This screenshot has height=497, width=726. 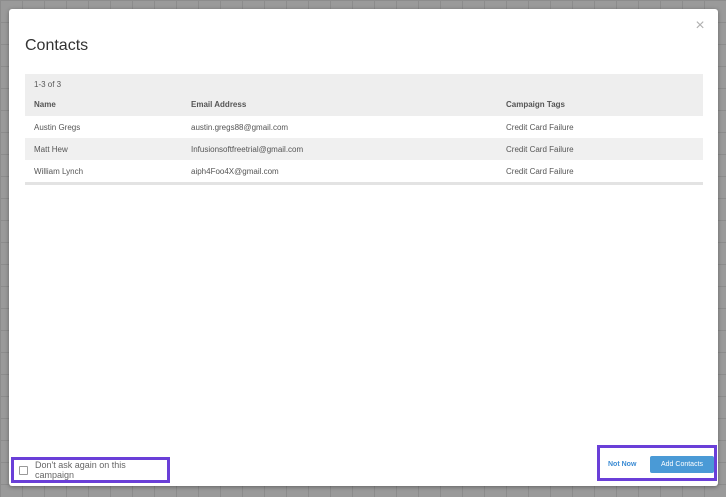 What do you see at coordinates (23, 470) in the screenshot?
I see `dont-ask-again-checkbox` at bounding box center [23, 470].